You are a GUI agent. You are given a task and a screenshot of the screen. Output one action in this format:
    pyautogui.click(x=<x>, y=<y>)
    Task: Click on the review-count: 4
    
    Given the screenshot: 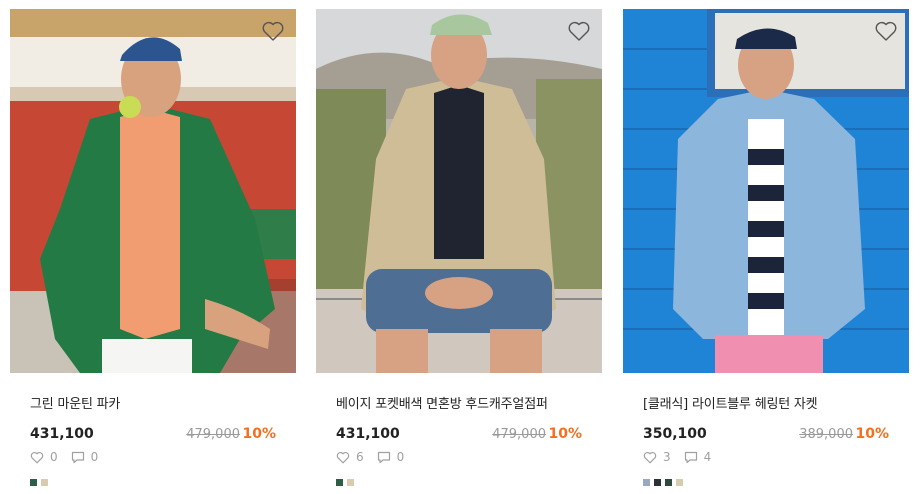 What is the action you would take?
    pyautogui.click(x=698, y=457)
    